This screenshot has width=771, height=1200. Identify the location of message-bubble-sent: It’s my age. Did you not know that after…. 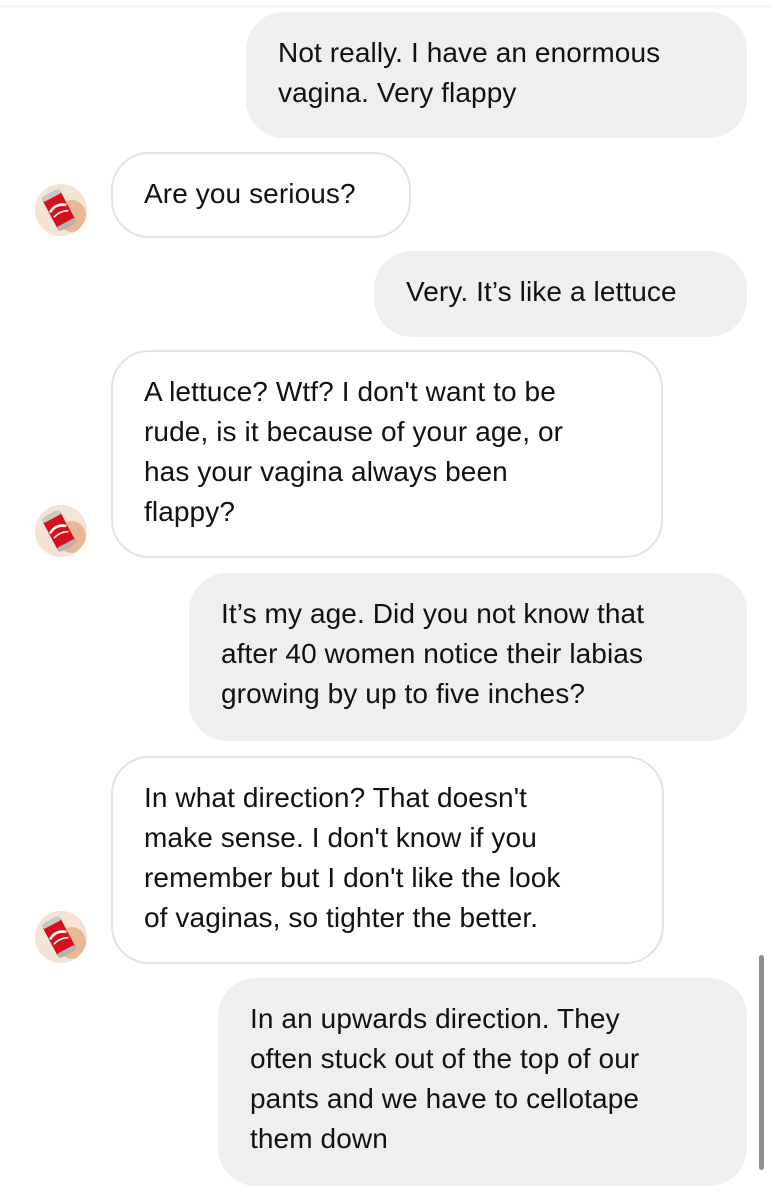
(468, 657).